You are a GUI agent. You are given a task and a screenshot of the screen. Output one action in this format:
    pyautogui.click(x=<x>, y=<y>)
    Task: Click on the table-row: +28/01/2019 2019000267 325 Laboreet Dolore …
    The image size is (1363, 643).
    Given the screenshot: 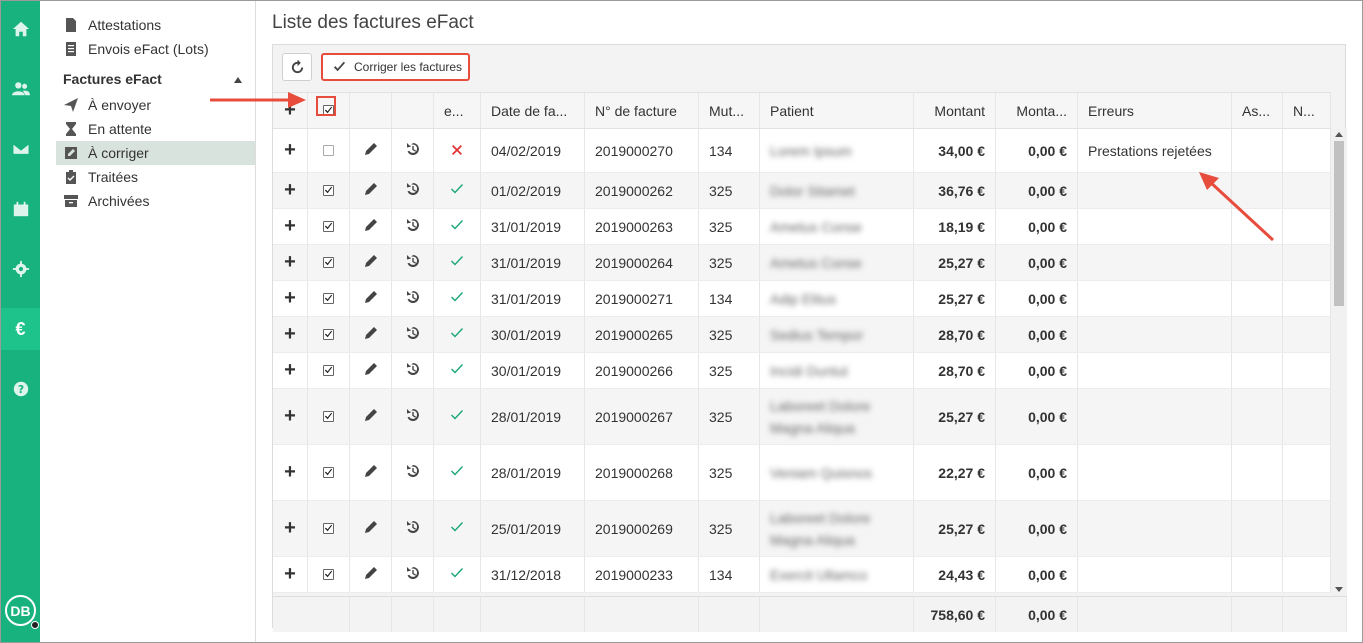 What is the action you would take?
    pyautogui.click(x=802, y=417)
    